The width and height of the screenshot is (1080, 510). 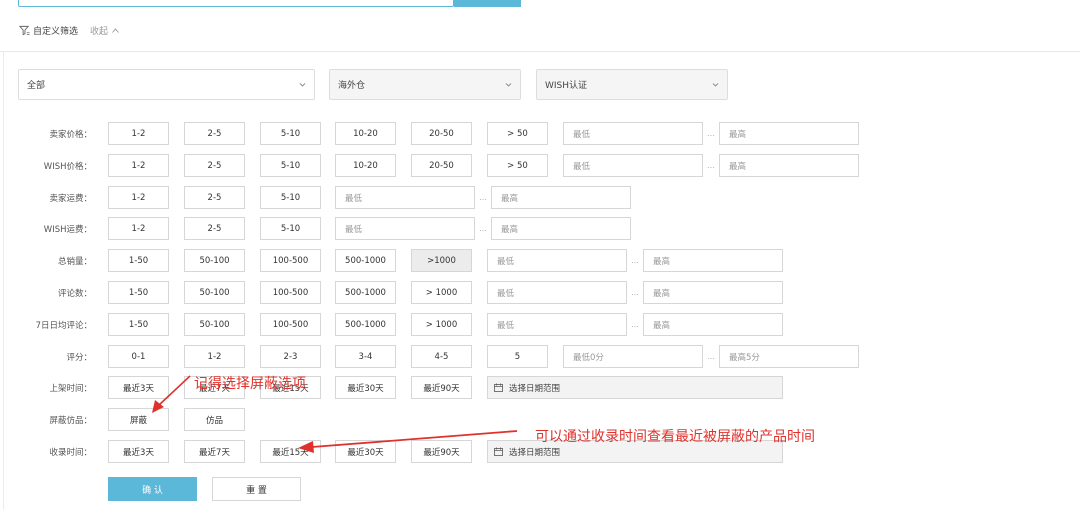 What do you see at coordinates (70, 453) in the screenshot?
I see `row-label: 收录时间：` at bounding box center [70, 453].